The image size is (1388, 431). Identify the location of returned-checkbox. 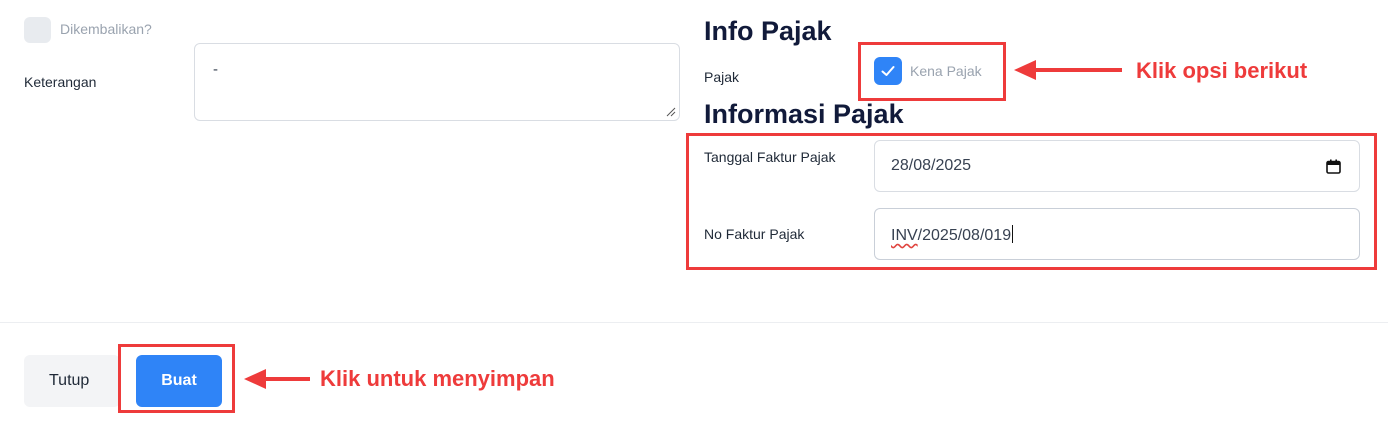
(37, 30).